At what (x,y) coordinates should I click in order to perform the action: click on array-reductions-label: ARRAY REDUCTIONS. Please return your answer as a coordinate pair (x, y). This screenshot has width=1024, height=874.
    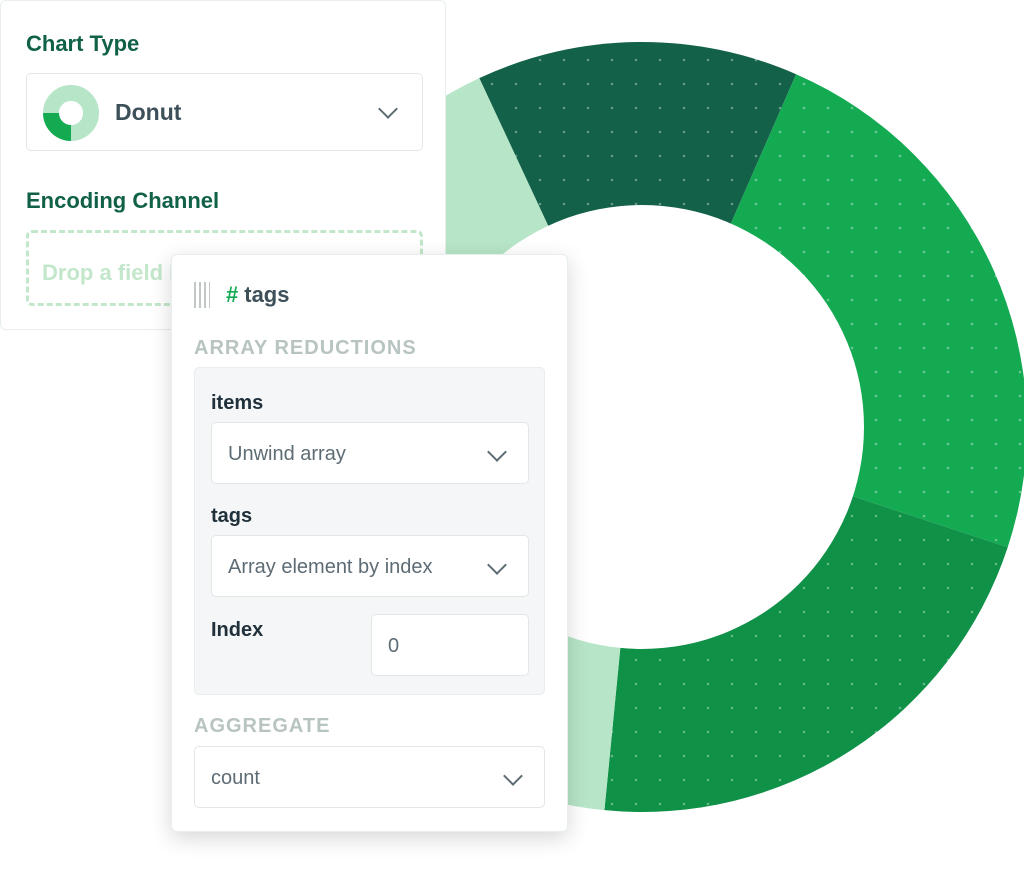
    Looking at the image, I should click on (305, 348).